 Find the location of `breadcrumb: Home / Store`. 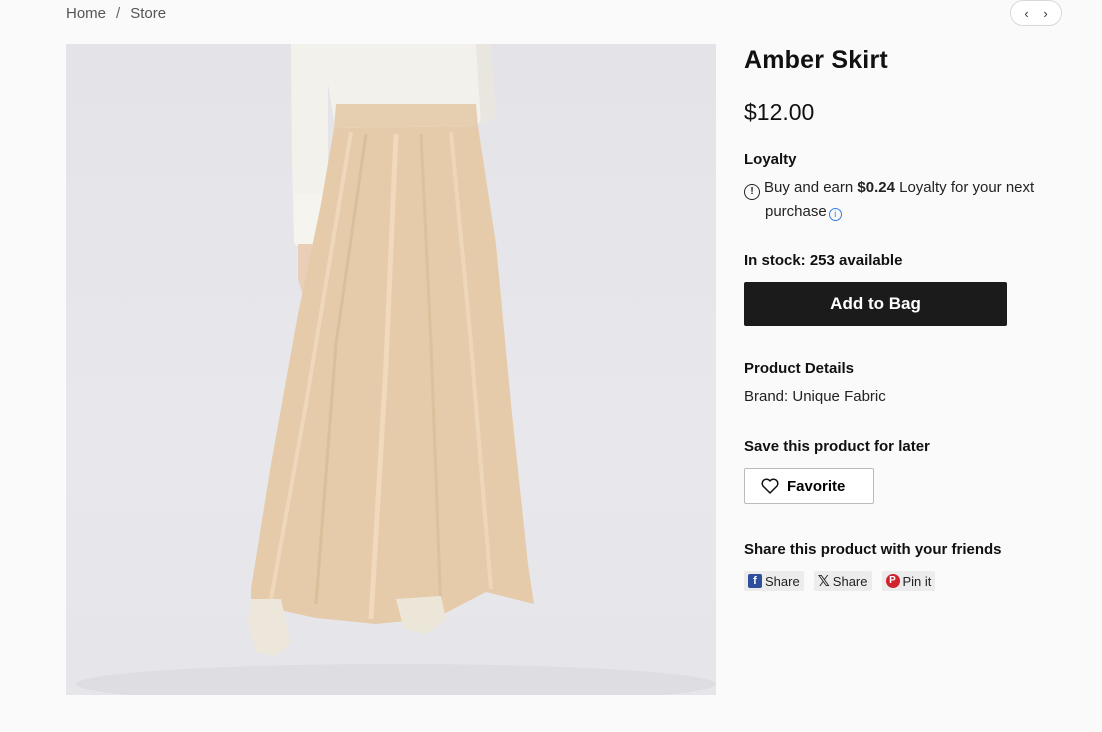

breadcrumb: Home / Store is located at coordinates (116, 13).